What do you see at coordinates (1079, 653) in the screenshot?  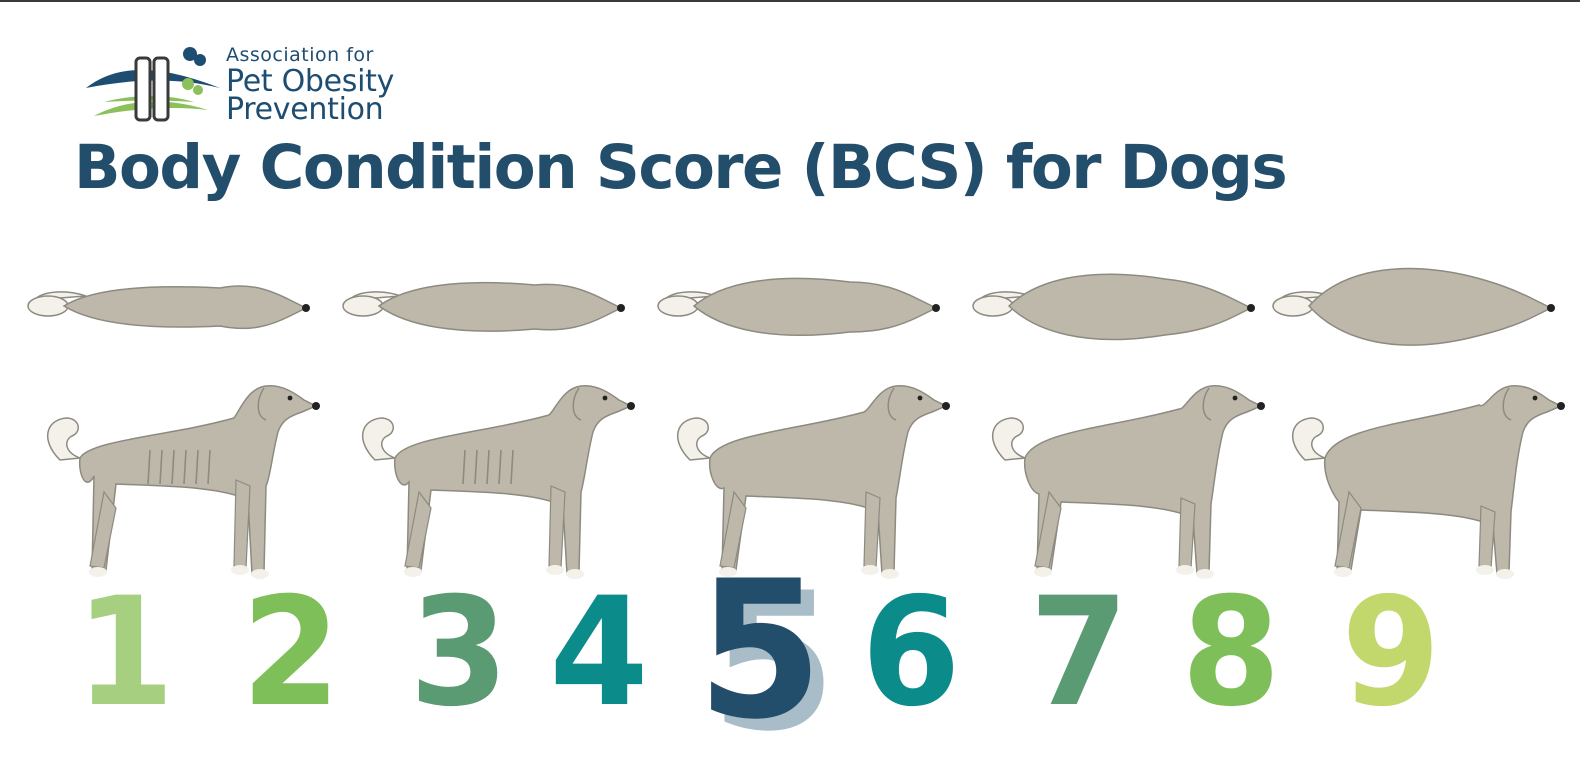 I see `score-7: 7` at bounding box center [1079, 653].